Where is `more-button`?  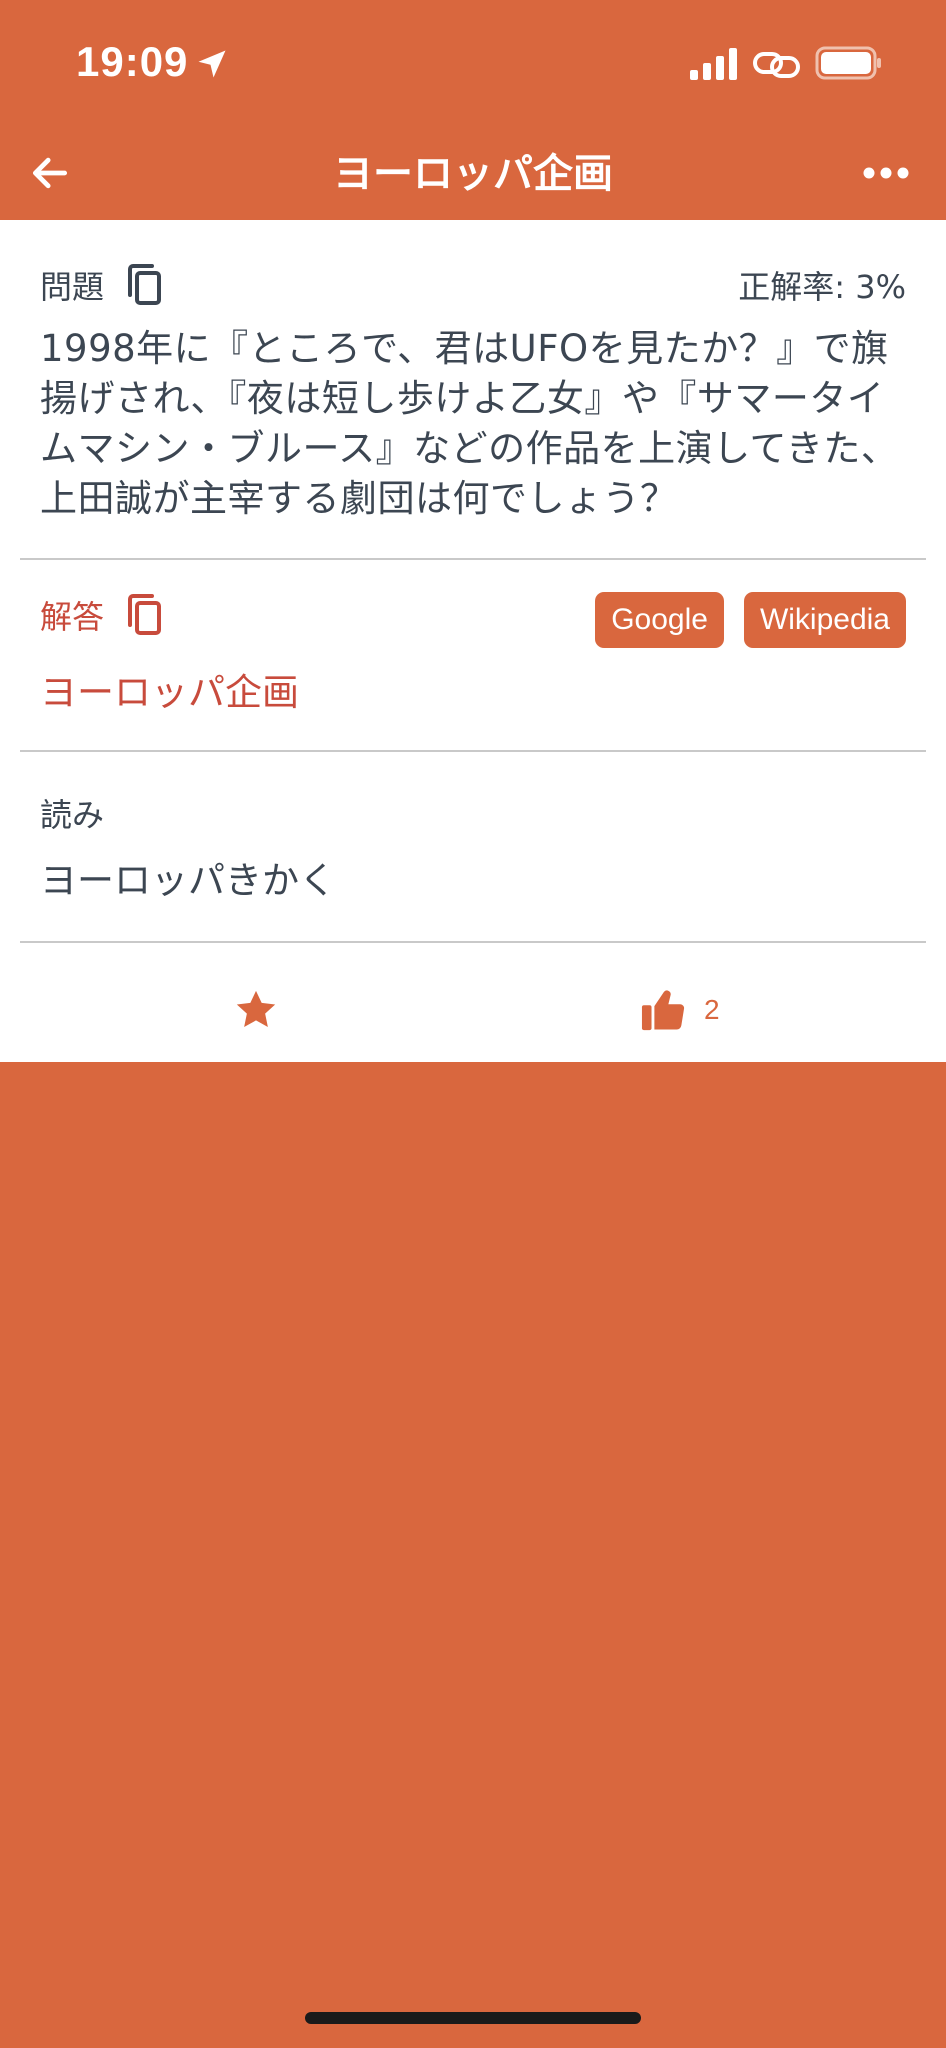
more-button is located at coordinates (886, 173).